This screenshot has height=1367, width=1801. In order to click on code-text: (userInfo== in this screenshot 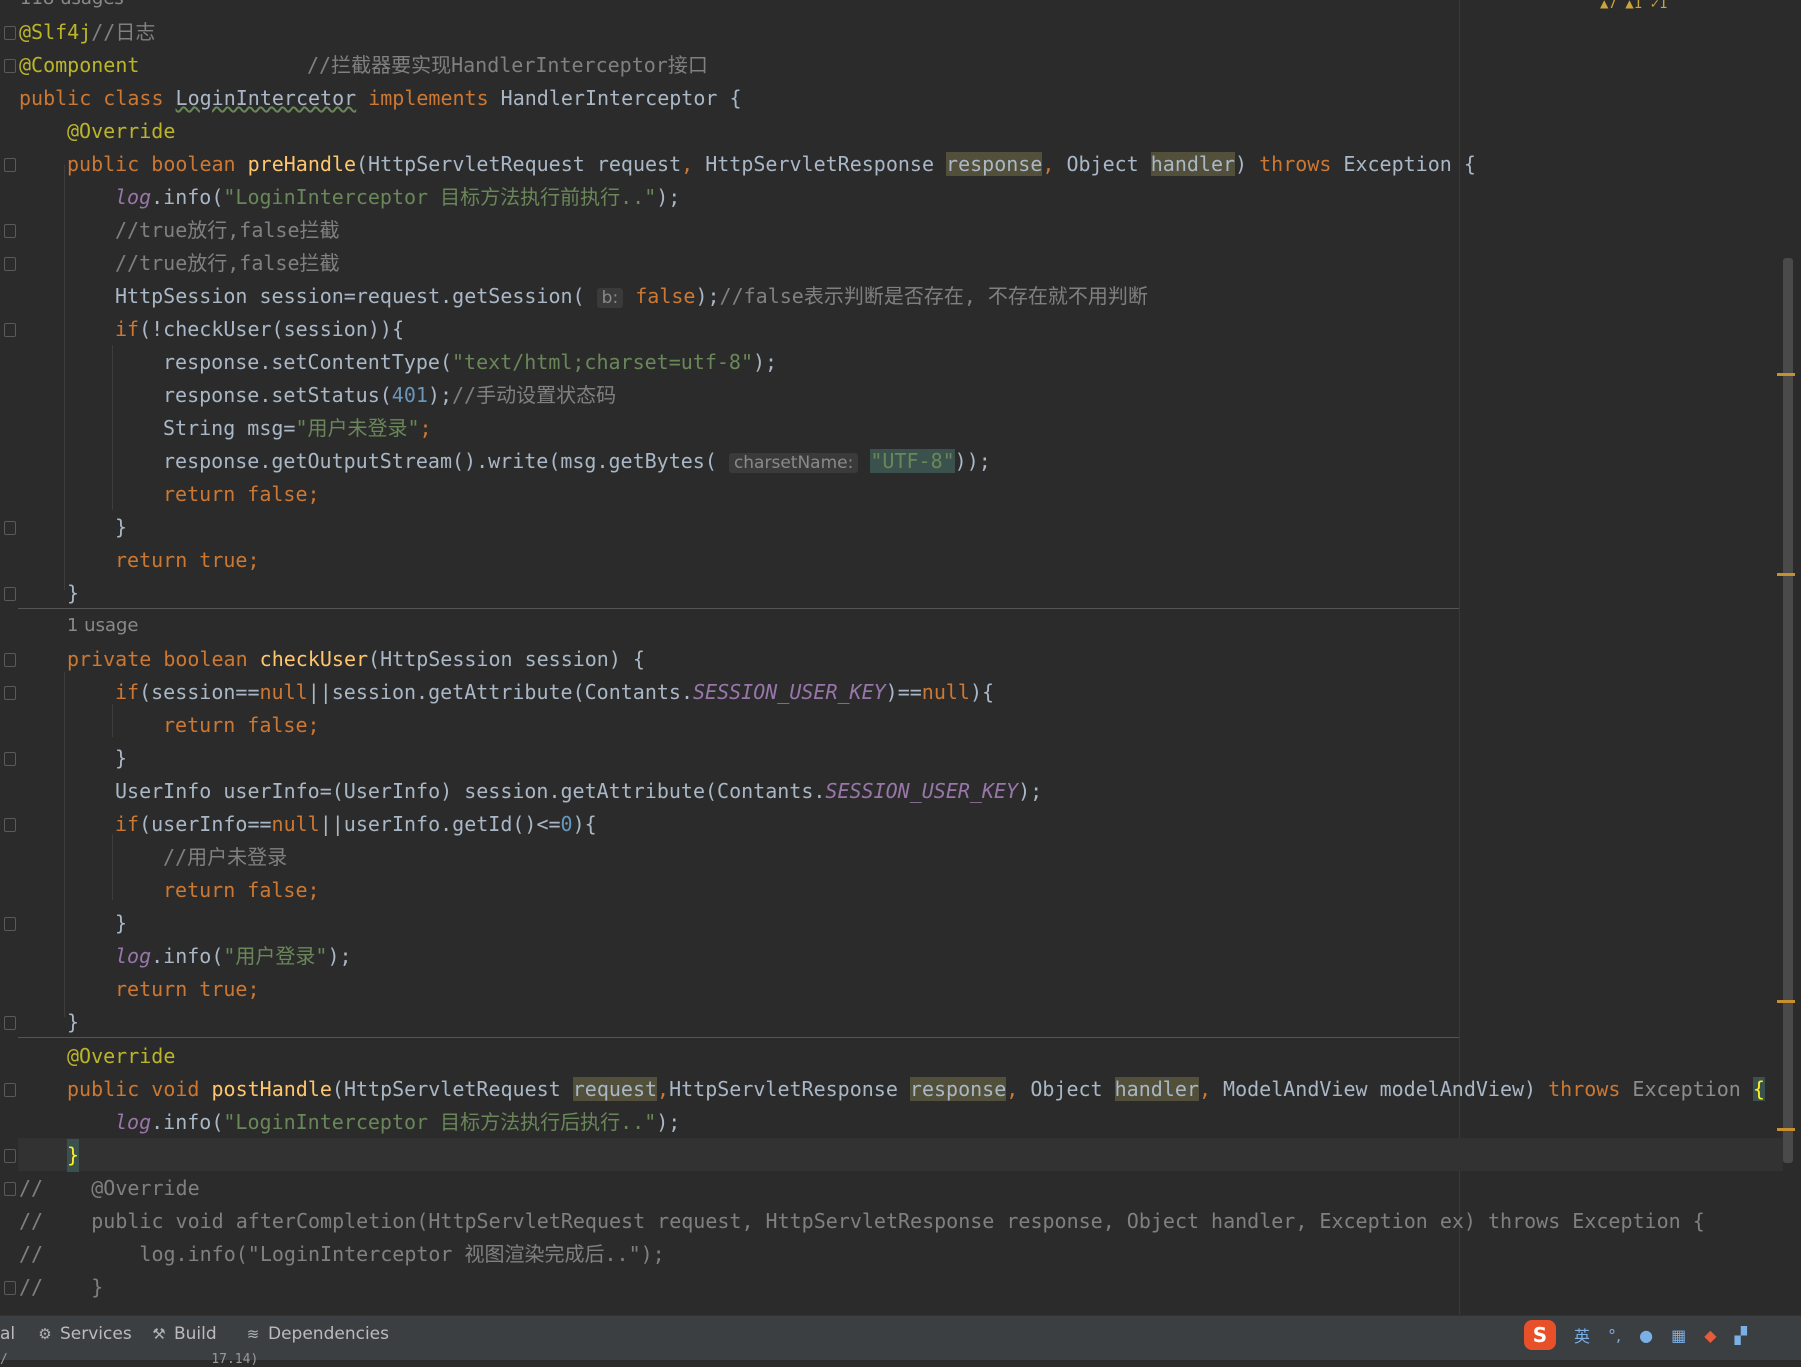, I will do `click(205, 824)`.